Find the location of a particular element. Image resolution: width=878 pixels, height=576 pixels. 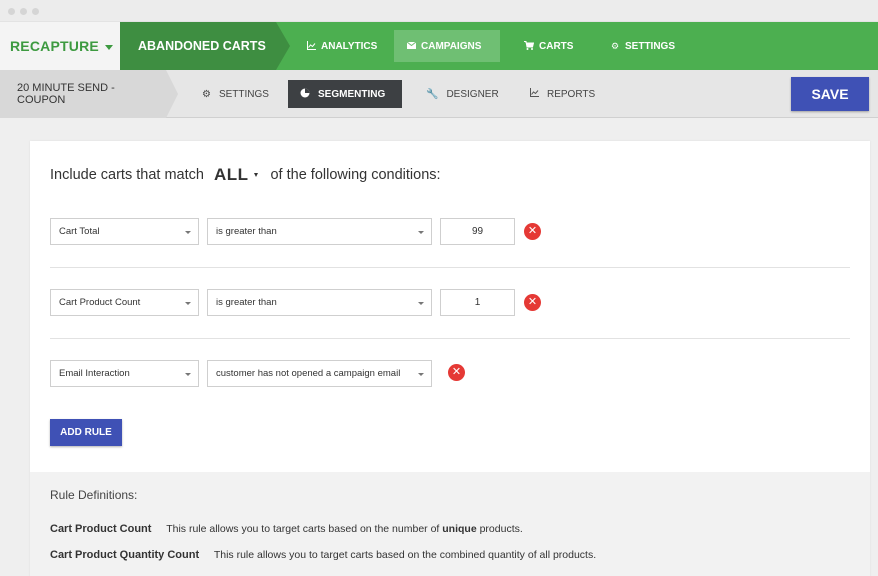

tab-segmenting-label: SEGMENTING is located at coordinates (352, 94).